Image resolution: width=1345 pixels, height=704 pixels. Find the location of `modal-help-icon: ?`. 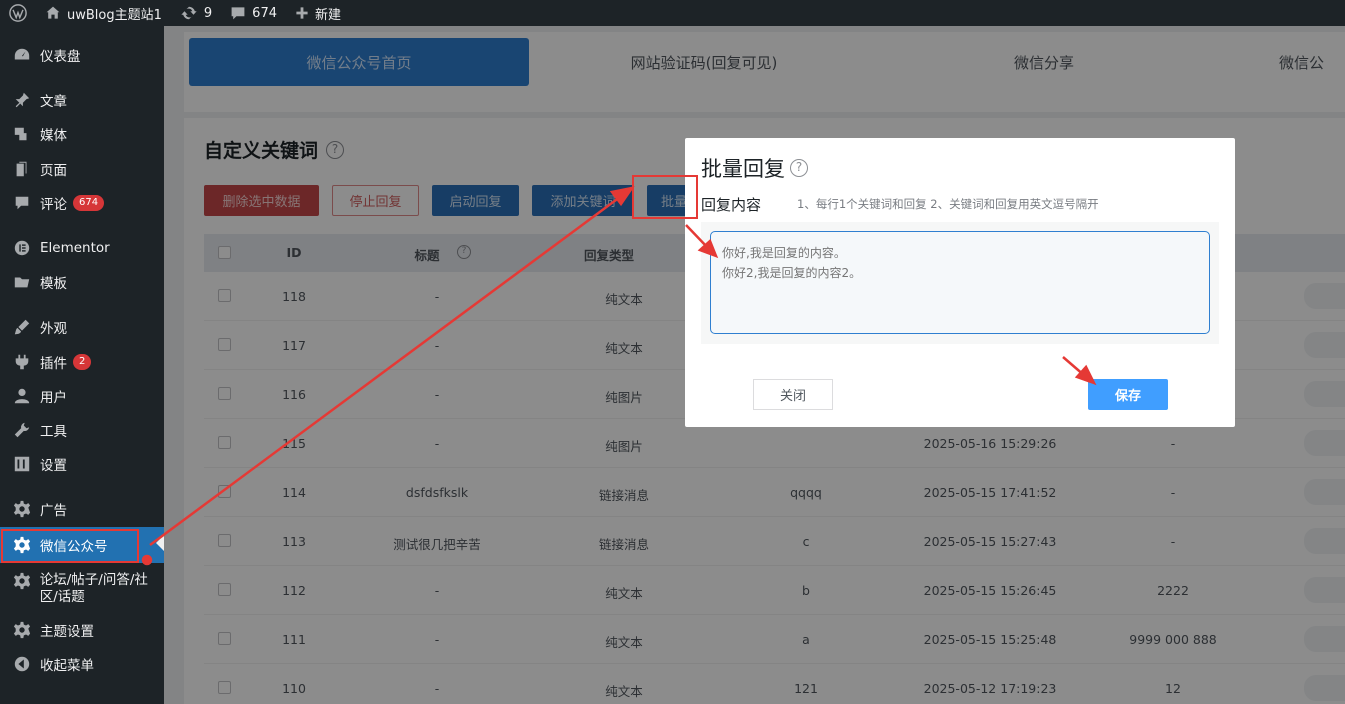

modal-help-icon: ? is located at coordinates (799, 168).